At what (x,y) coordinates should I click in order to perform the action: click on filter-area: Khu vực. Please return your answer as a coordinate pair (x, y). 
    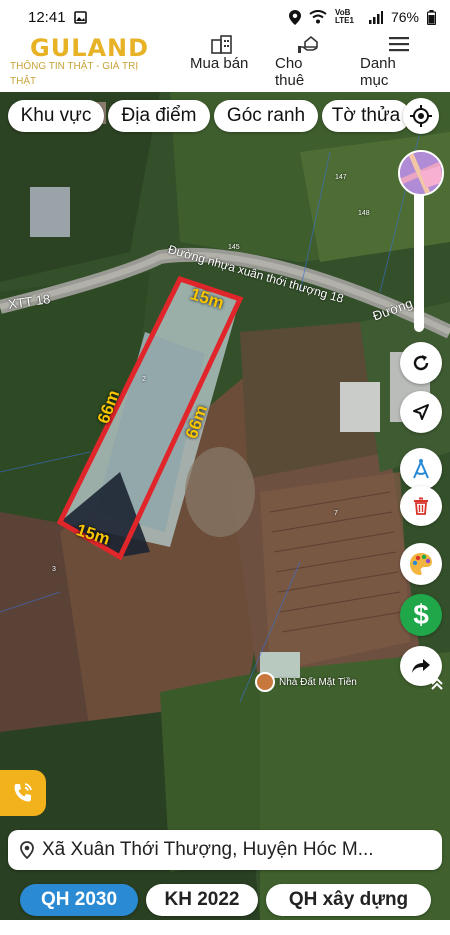
    Looking at the image, I should click on (56, 116).